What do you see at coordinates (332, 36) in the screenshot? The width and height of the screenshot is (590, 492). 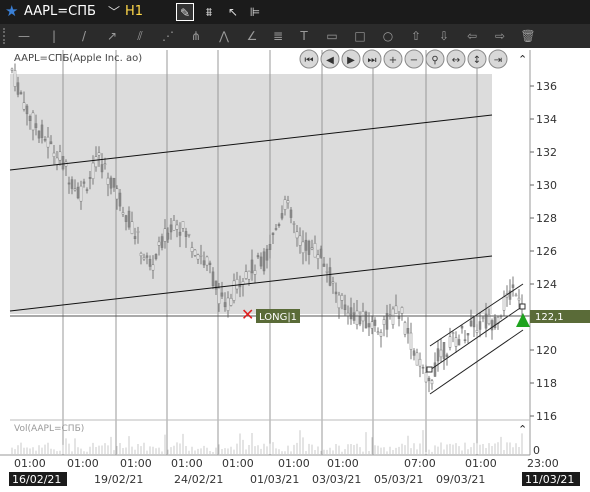 I see `label-icon: ▭` at bounding box center [332, 36].